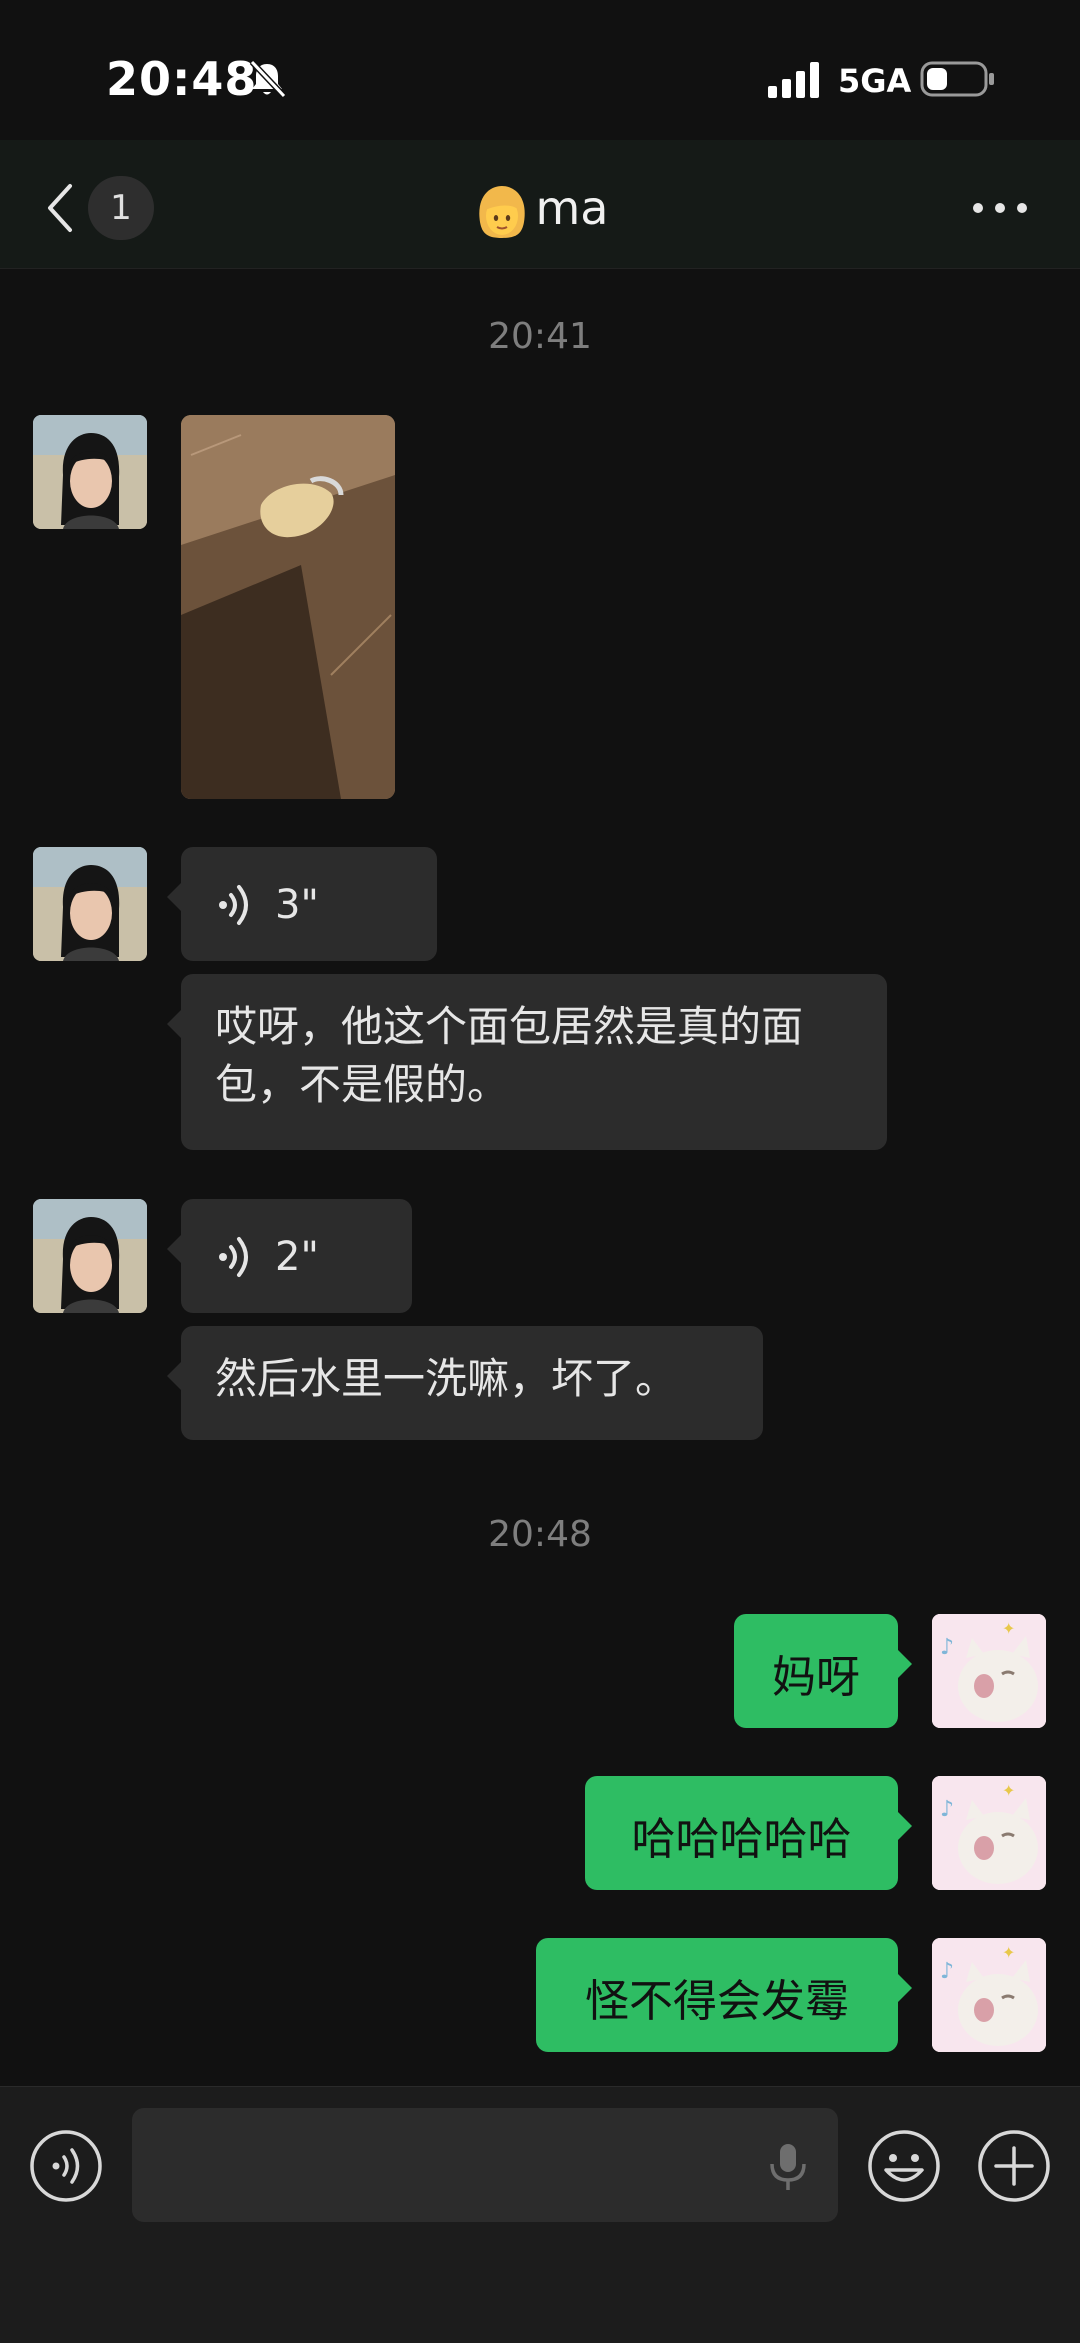  I want to click on bread-photo-image, so click(288, 607).